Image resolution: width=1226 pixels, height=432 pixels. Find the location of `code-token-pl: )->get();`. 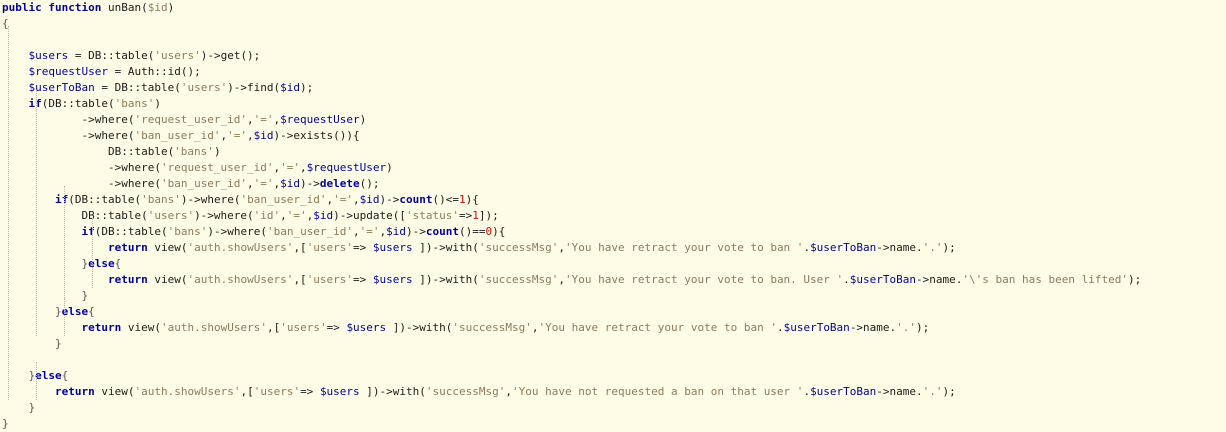

code-token-pl: )->get(); is located at coordinates (230, 55).